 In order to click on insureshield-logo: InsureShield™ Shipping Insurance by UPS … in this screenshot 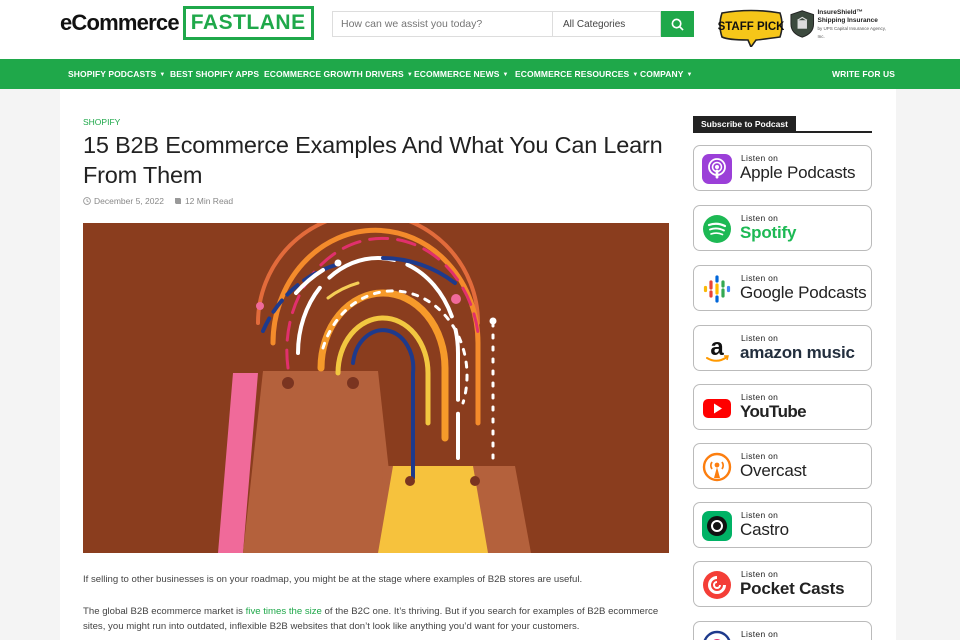, I will do `click(840, 26)`.